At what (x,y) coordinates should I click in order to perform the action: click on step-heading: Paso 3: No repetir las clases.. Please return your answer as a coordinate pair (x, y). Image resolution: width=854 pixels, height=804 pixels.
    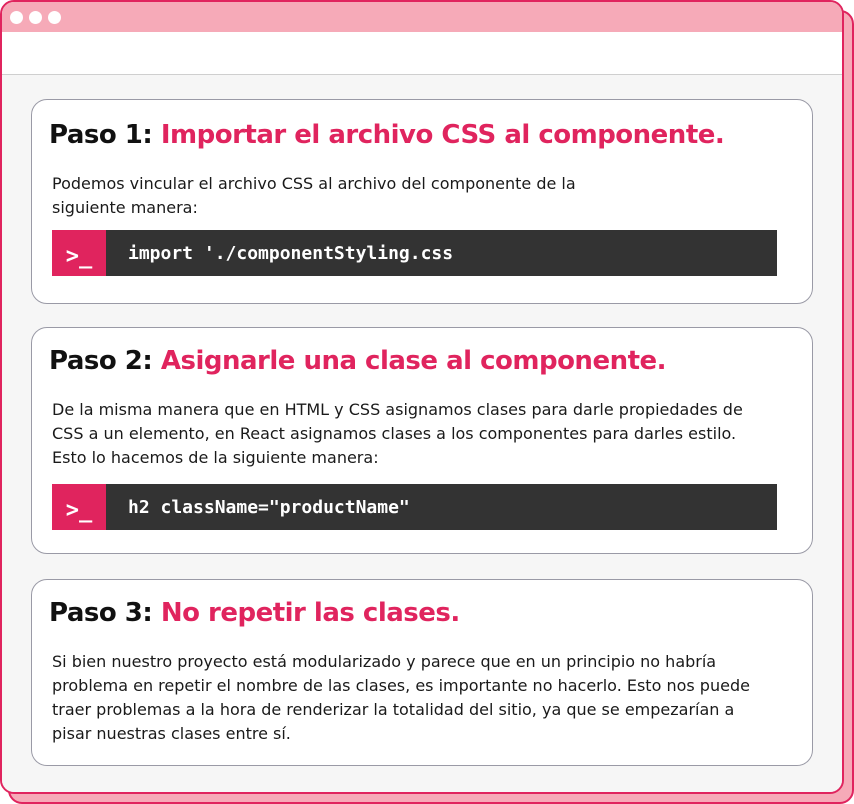
    Looking at the image, I should click on (254, 613).